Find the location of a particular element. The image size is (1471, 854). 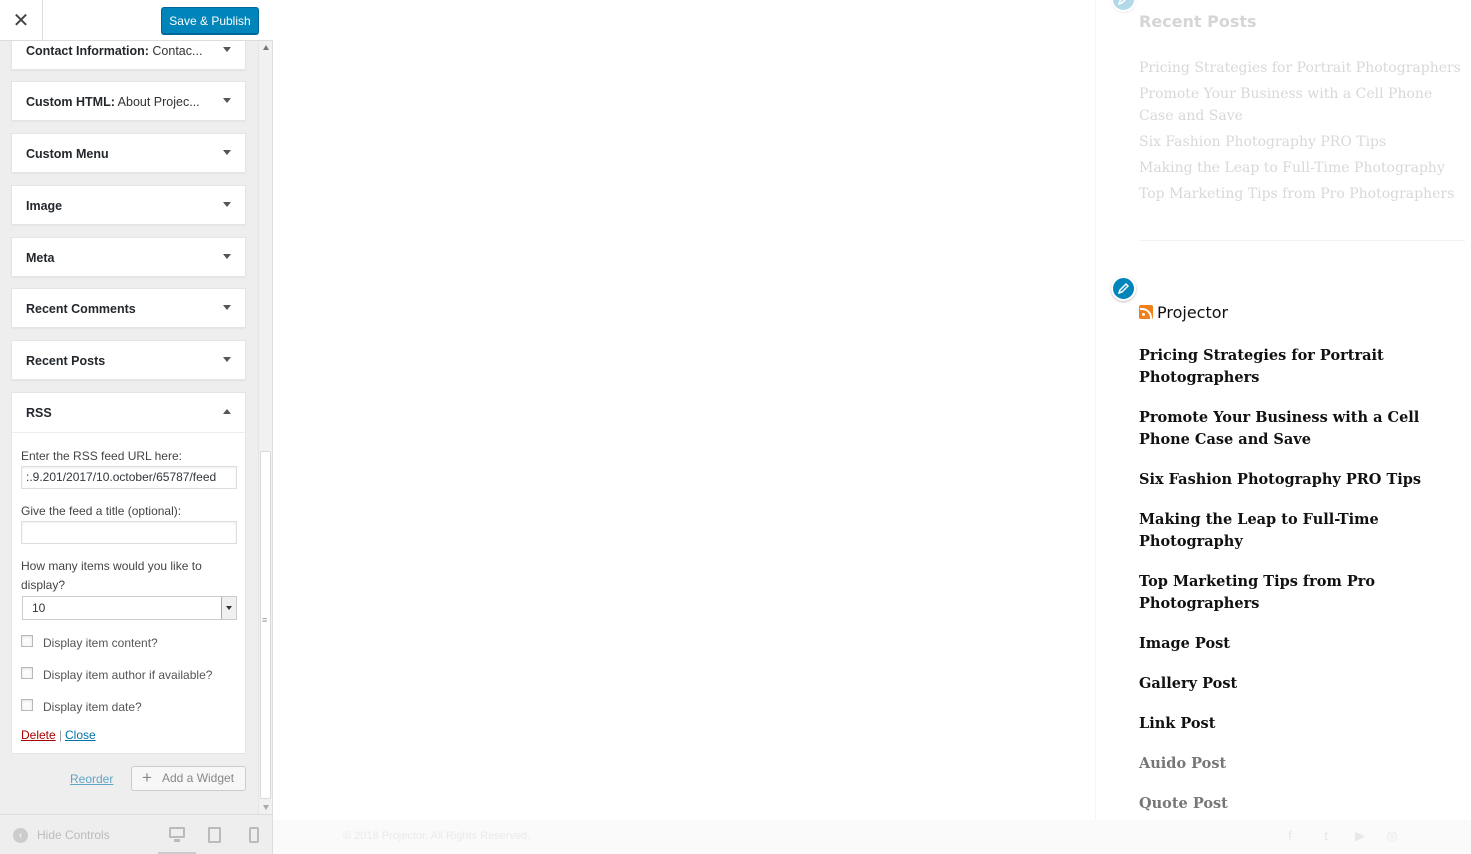

add-widget-button: + Add a Widget is located at coordinates (188, 778).